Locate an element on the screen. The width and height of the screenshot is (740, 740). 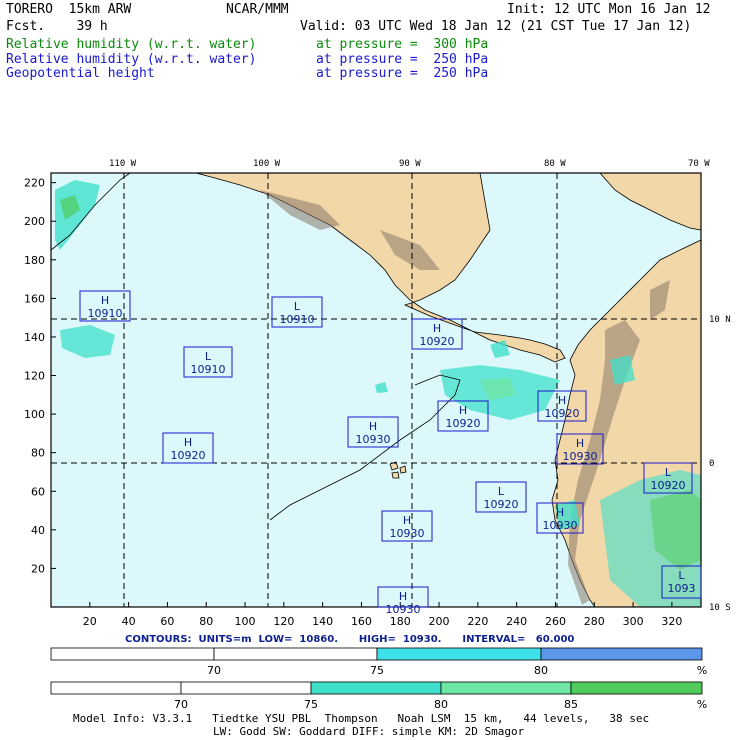
lat-label-10n: 10 N is located at coordinates (720, 320).